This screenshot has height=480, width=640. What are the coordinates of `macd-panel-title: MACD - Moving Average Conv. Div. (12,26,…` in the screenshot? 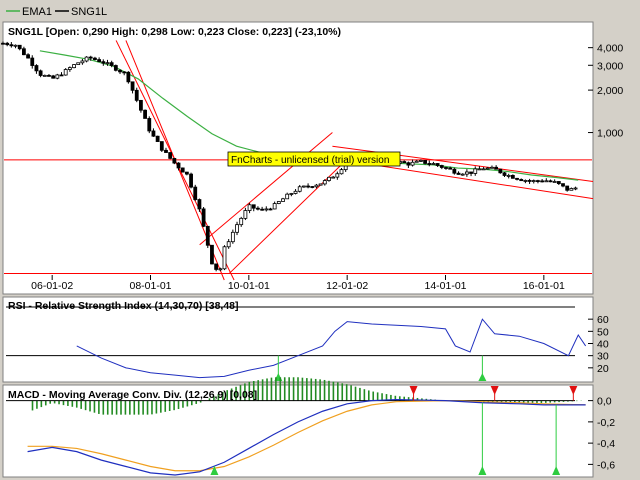 It's located at (132, 395).